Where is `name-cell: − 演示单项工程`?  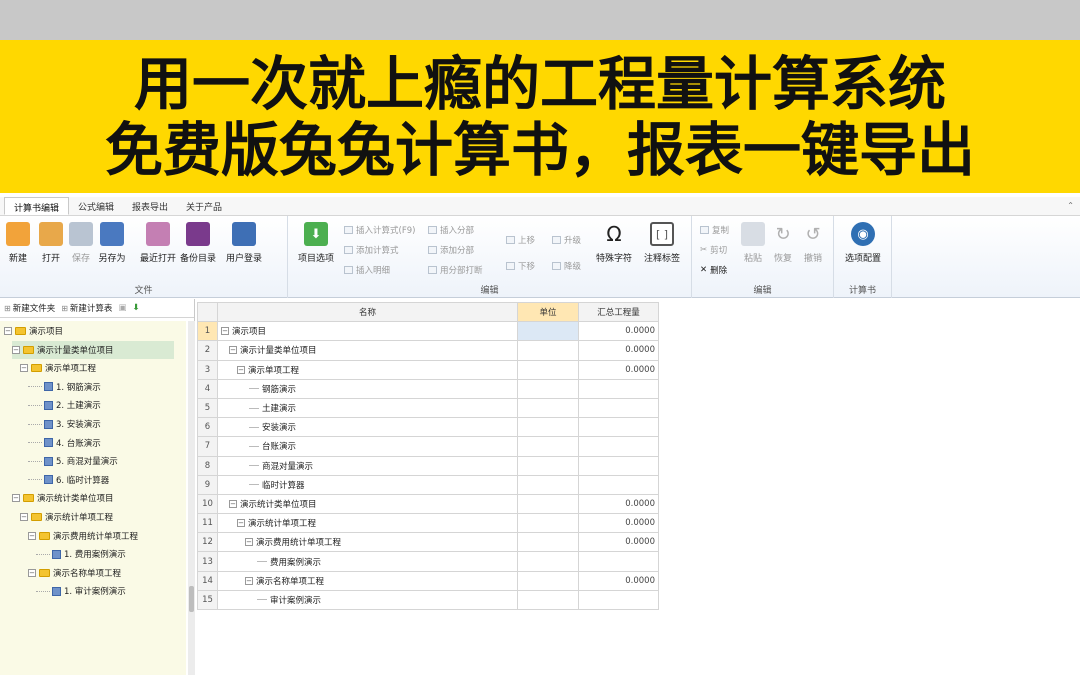
name-cell: − 演示单项工程 is located at coordinates (367, 369).